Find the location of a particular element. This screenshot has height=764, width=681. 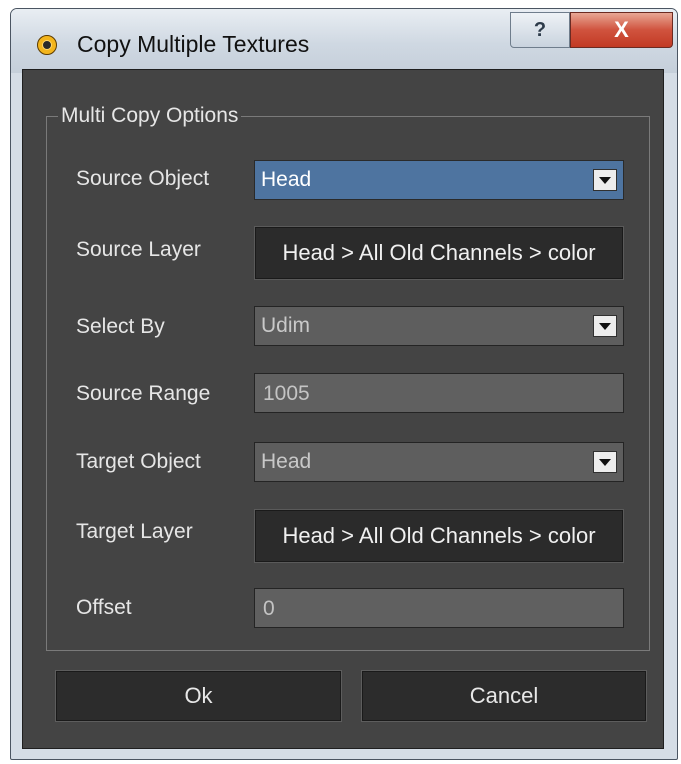

title-bar: Copy Multiple Textures ? X is located at coordinates (344, 41).